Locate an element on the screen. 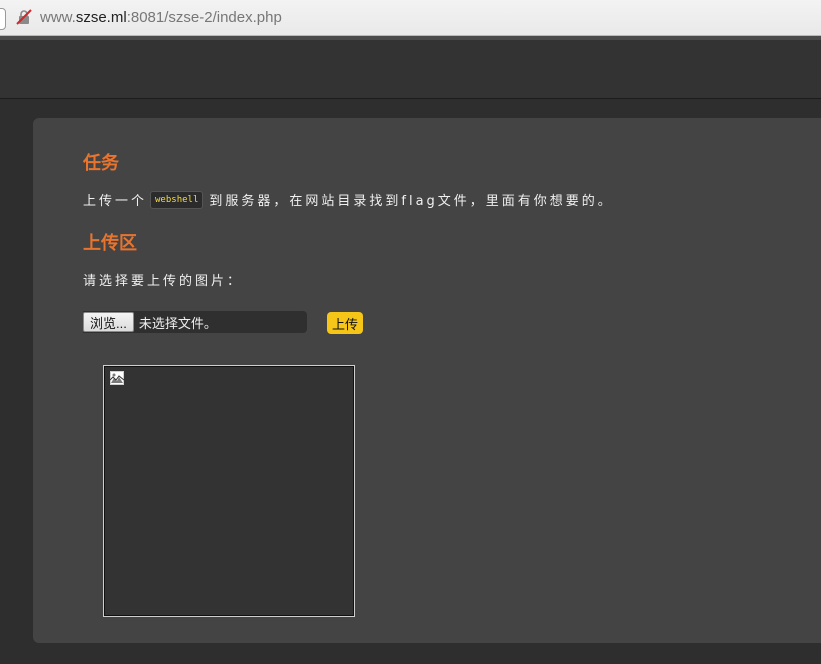 Image resolution: width=821 pixels, height=664 pixels. back-button-edge is located at coordinates (3, 19).